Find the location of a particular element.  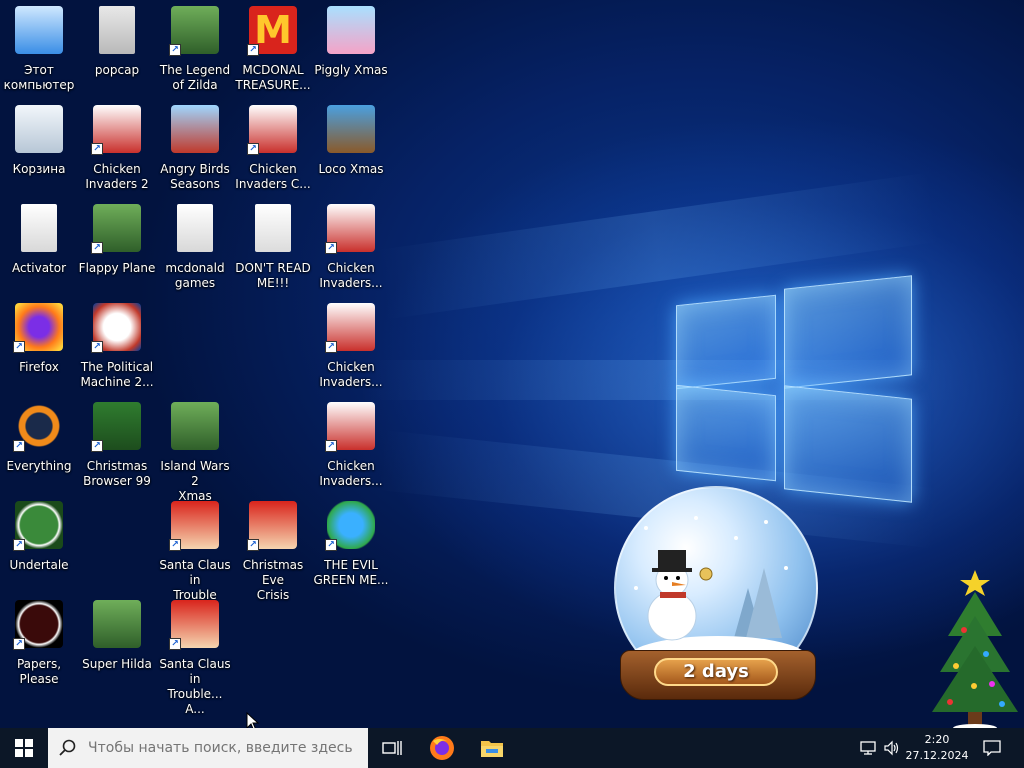

desktop-icon: Piggly Xmas is located at coordinates (351, 42).